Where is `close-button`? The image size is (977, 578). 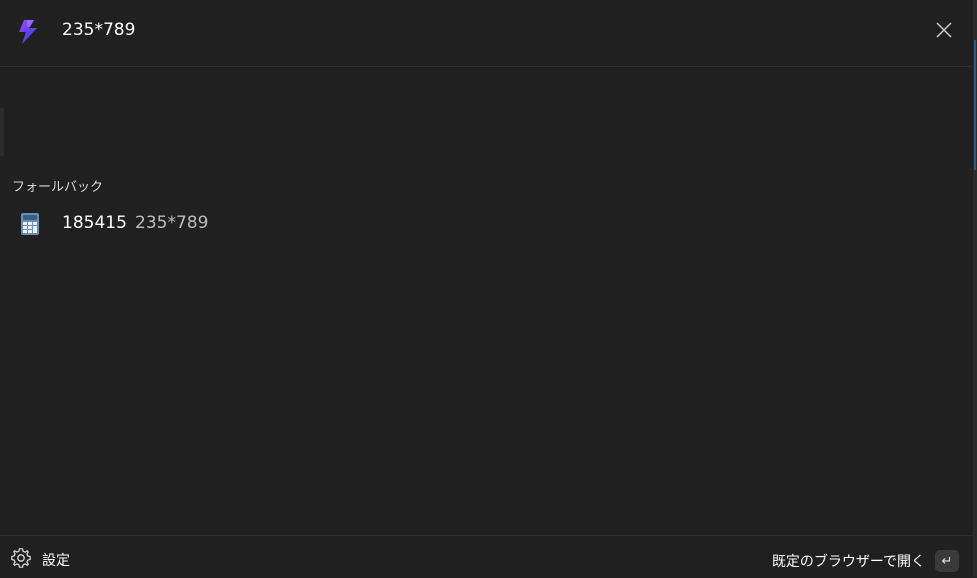
close-button is located at coordinates (944, 32).